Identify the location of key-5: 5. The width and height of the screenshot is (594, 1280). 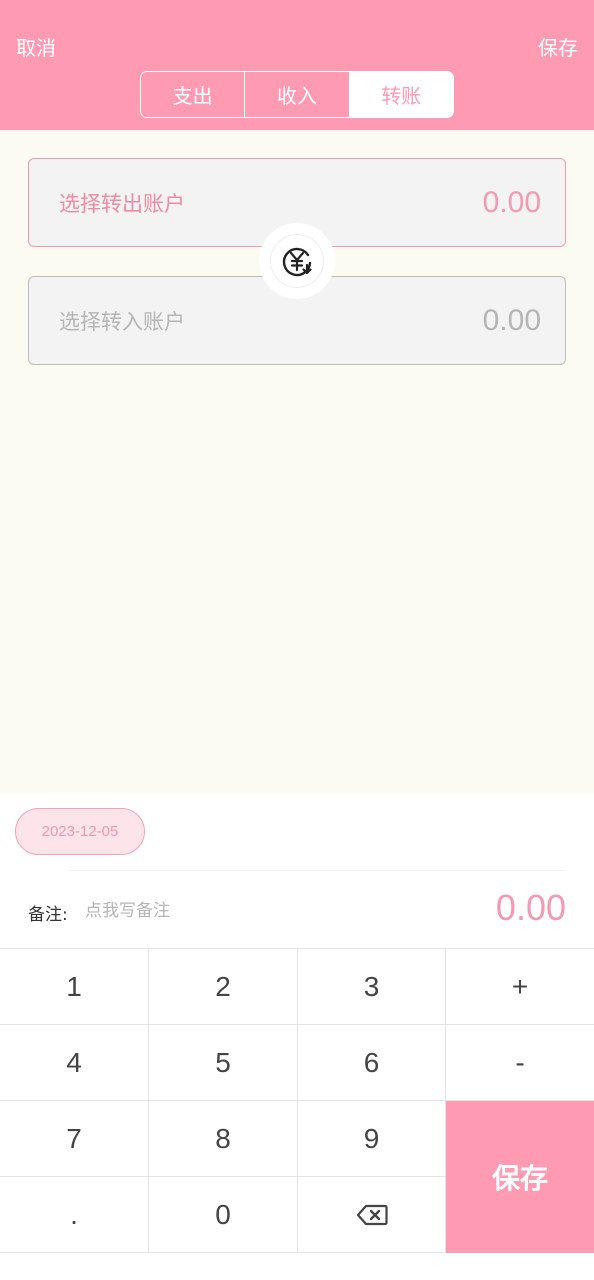
(223, 1063).